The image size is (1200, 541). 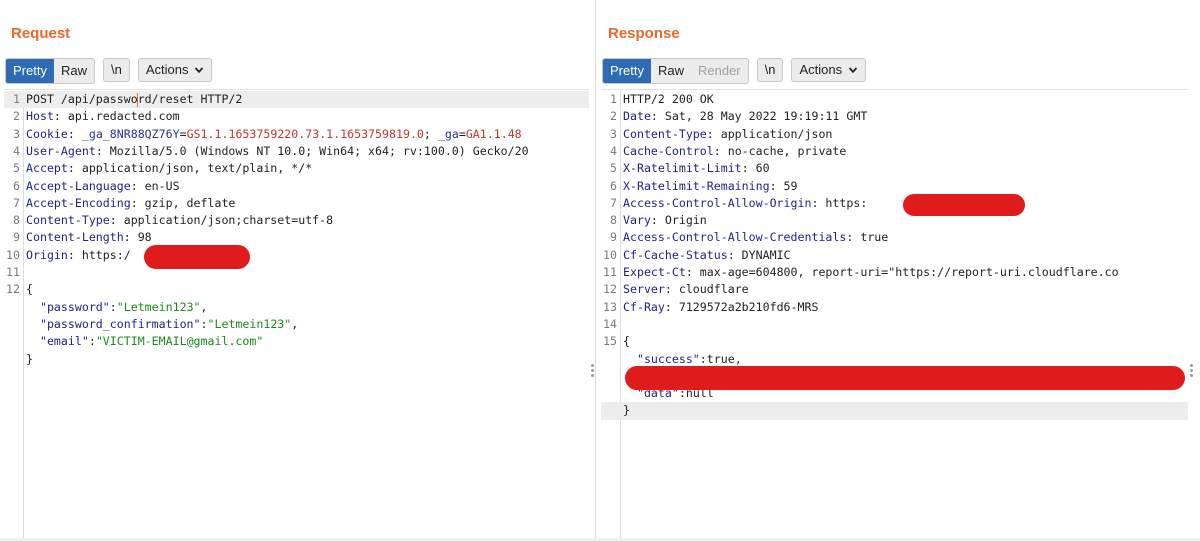 I want to click on code-token: "VICTIM-EMAIL@gmail.com", so click(x=179, y=341).